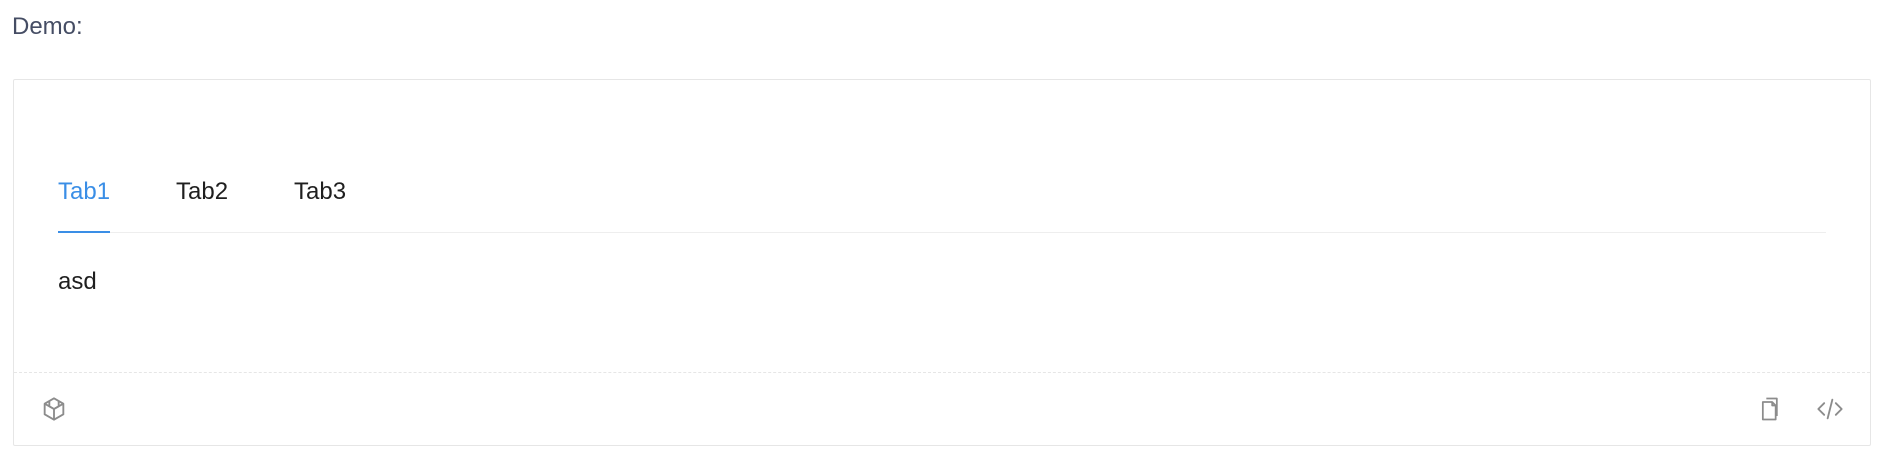 The width and height of the screenshot is (1880, 470). I want to click on tab-label: Tab2, so click(202, 191).